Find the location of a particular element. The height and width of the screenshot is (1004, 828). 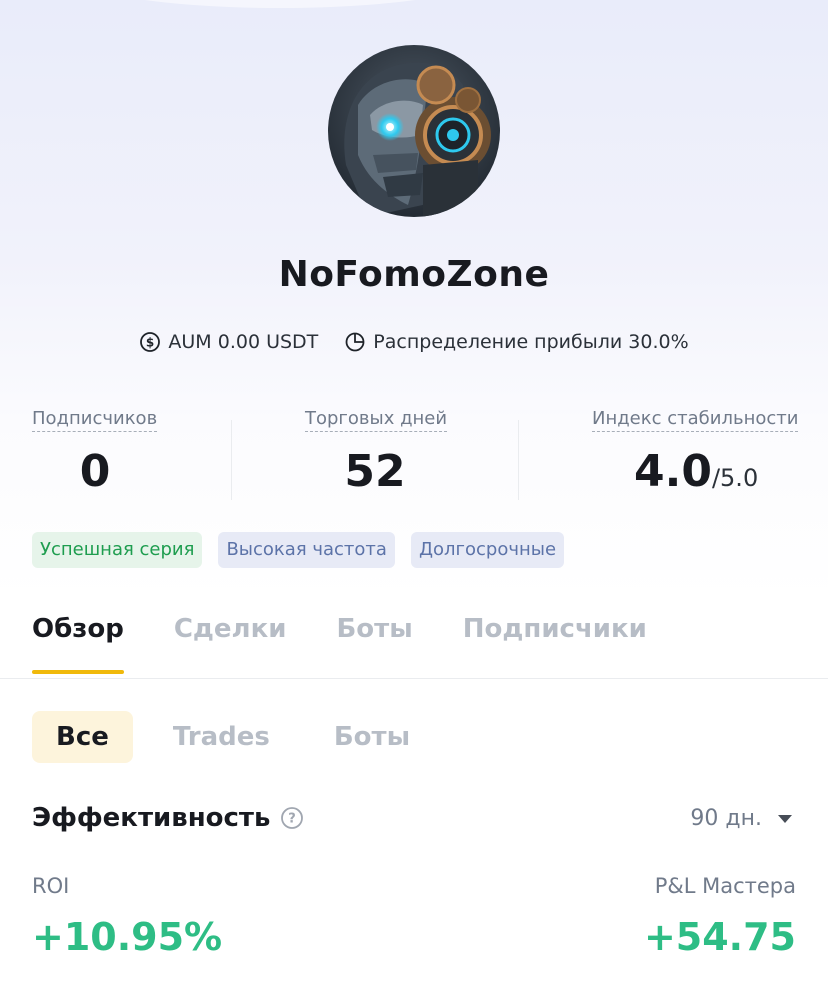

tab-bots: Боты is located at coordinates (374, 636).